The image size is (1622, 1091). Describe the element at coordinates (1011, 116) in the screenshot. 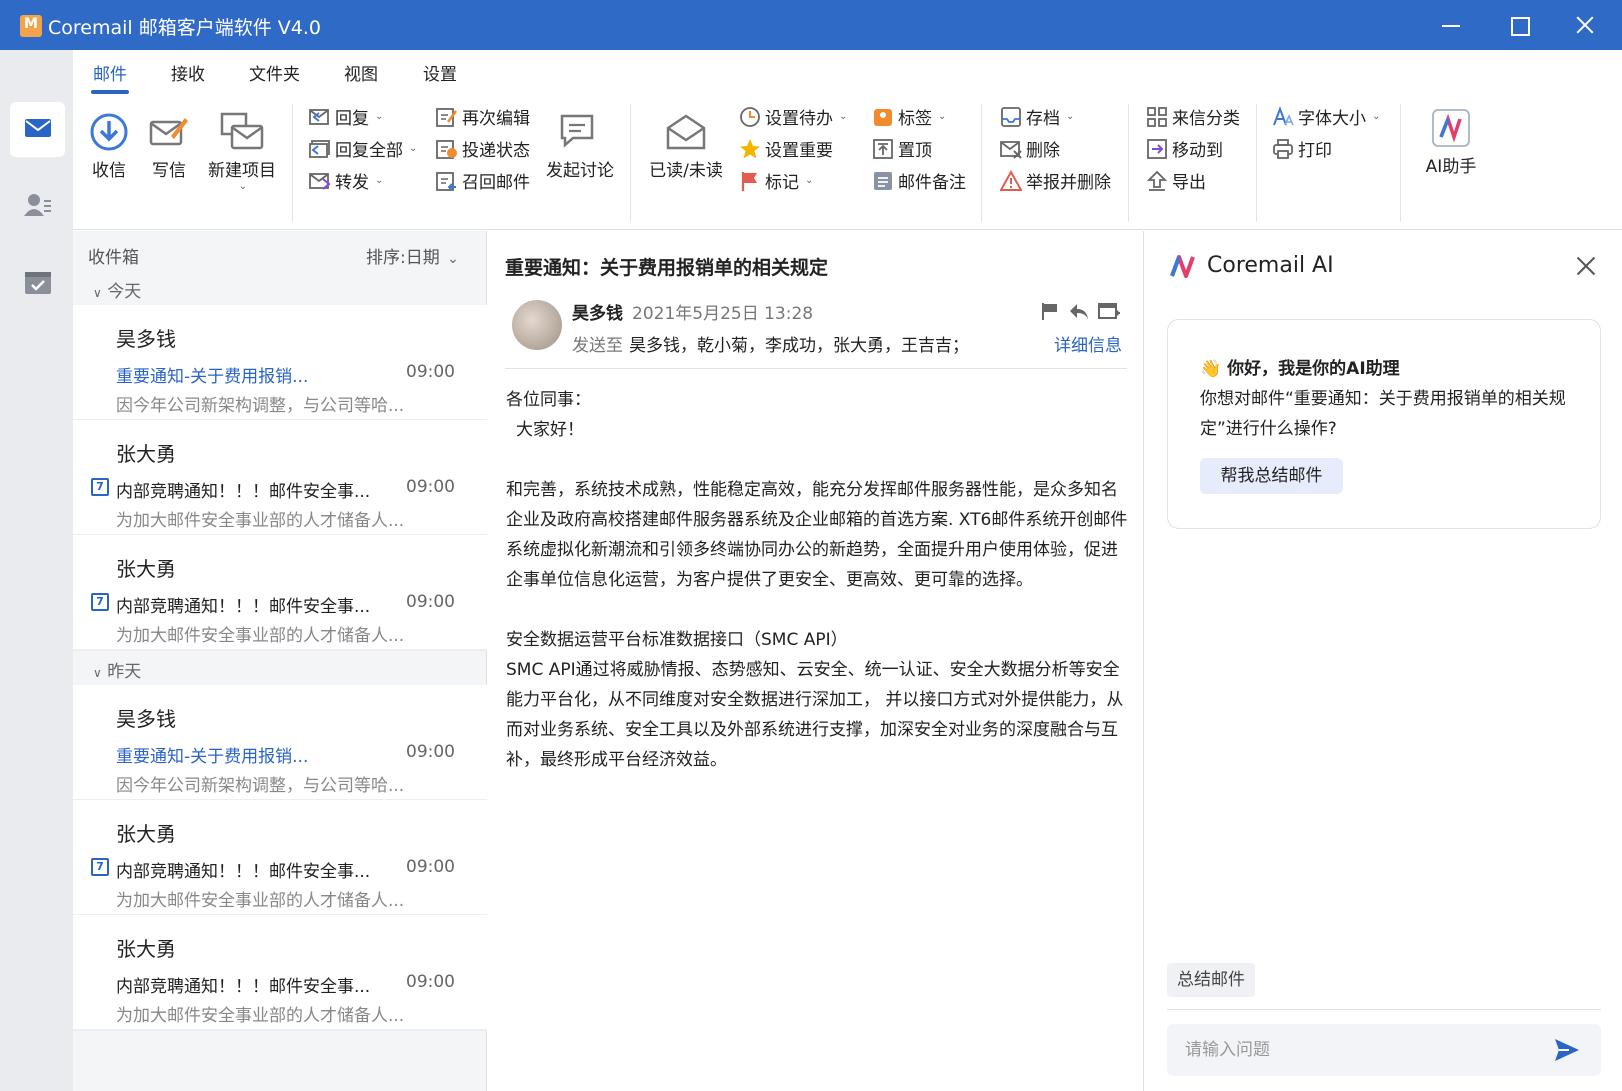

I see `archive-icon` at that location.